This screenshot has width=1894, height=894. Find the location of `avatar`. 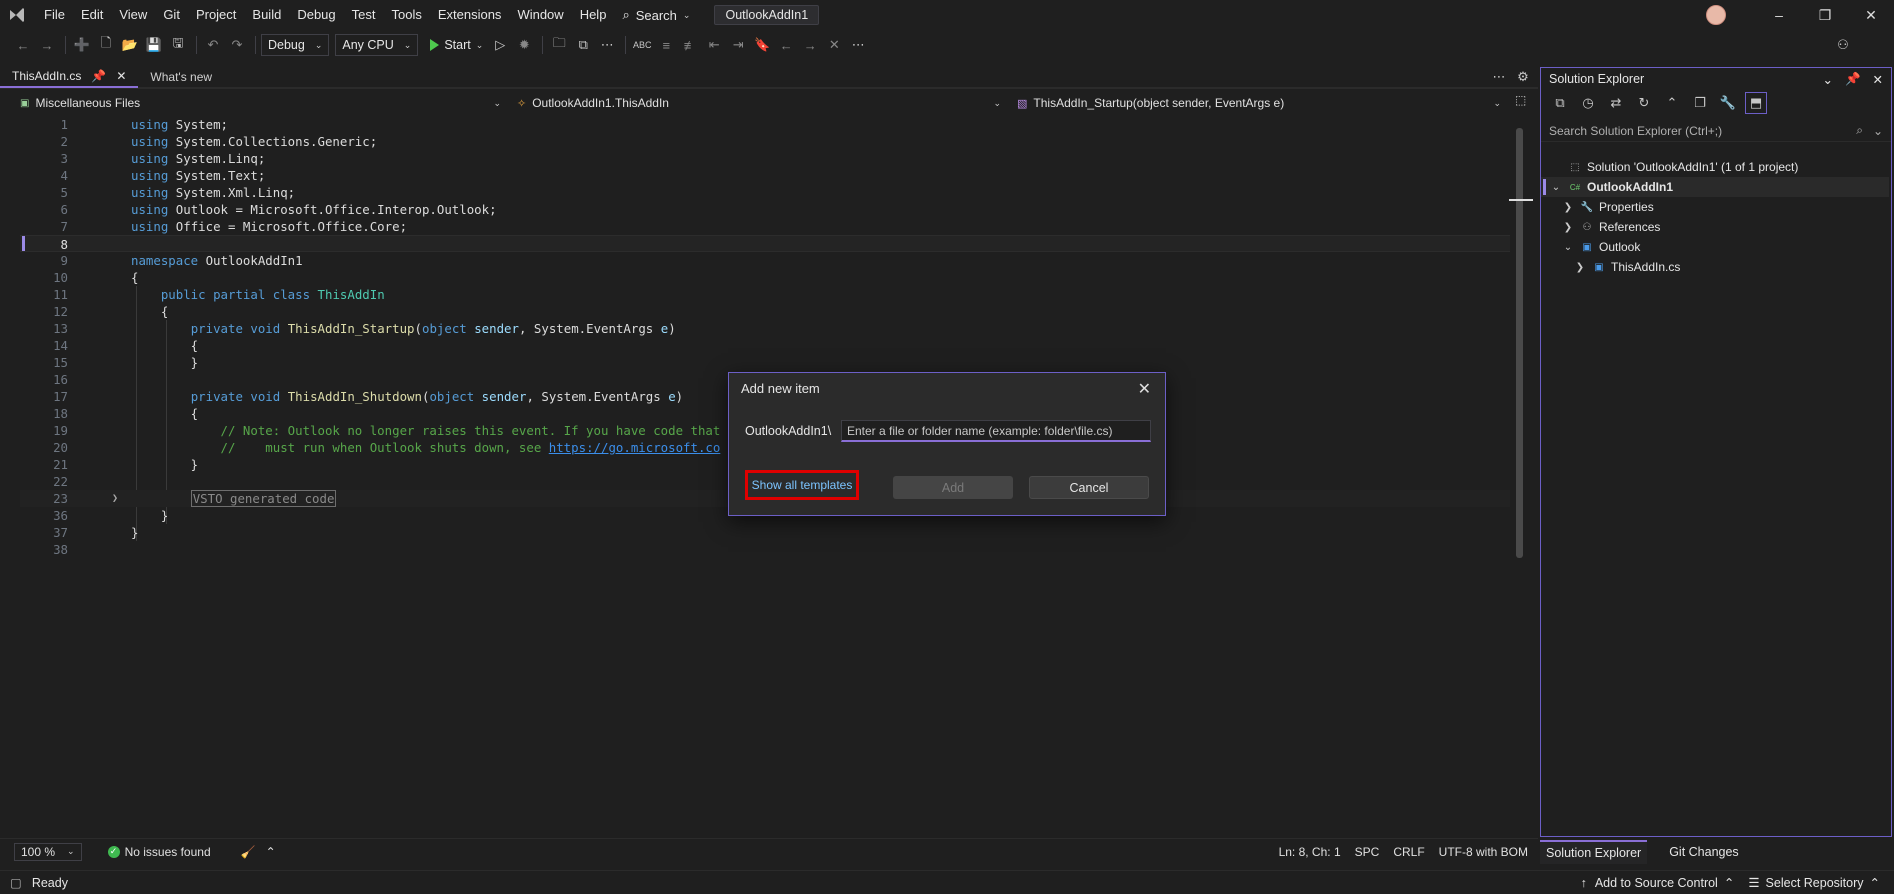

avatar is located at coordinates (1716, 15).